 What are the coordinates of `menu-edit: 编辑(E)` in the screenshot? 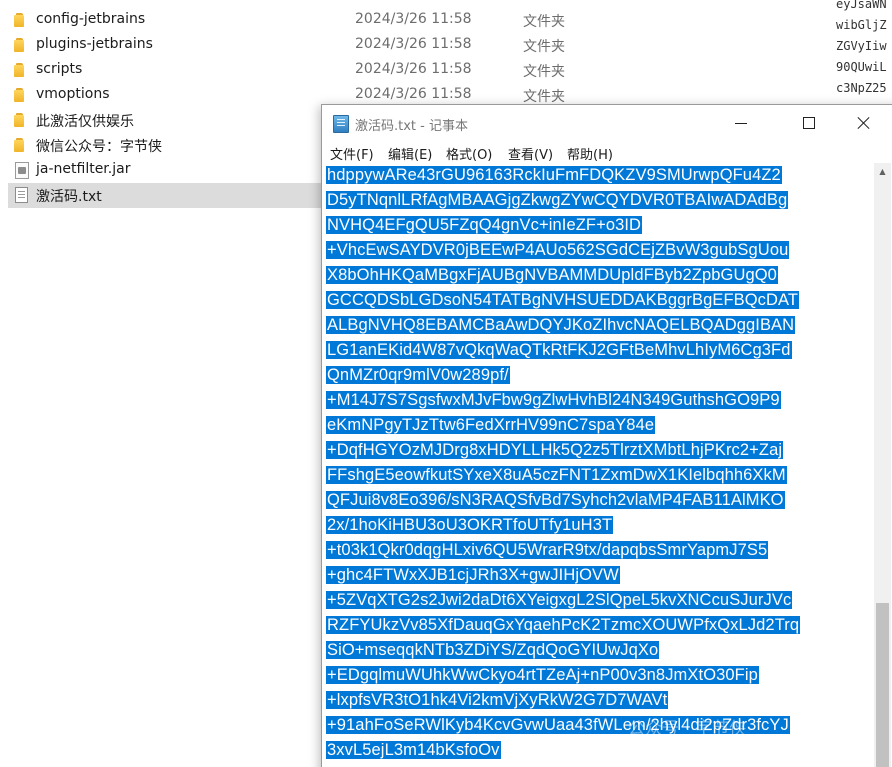 It's located at (410, 153).